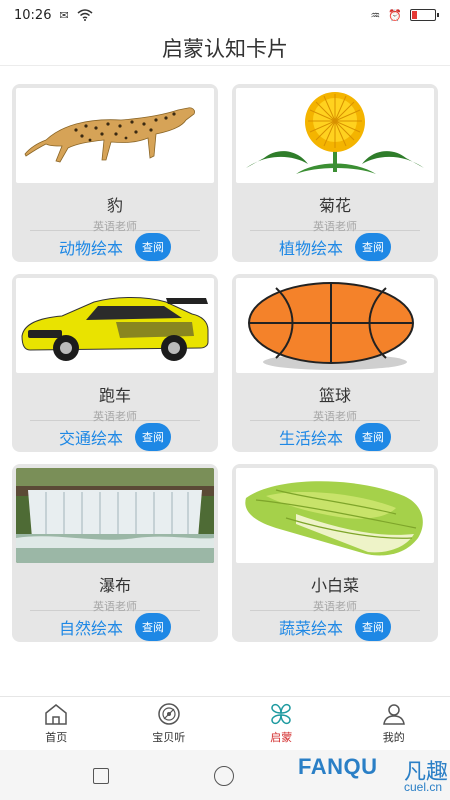 Image resolution: width=450 pixels, height=800 pixels. I want to click on page-title-bar: 启蒙认知卡片, so click(225, 48).